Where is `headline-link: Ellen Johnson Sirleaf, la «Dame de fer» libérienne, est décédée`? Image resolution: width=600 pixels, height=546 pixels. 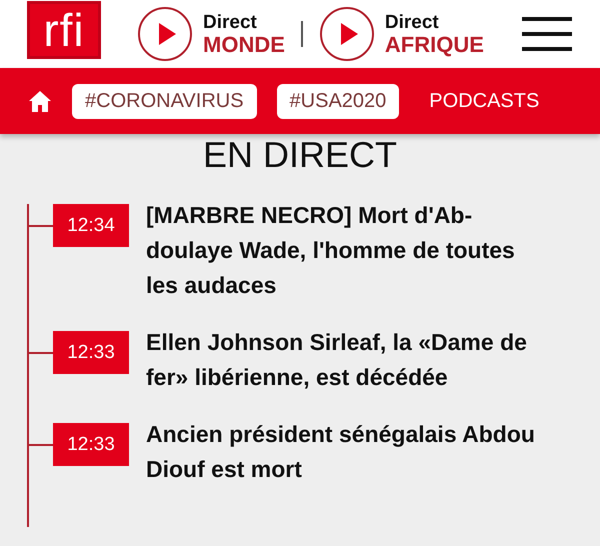 headline-link: Ellen Johnson Sirleaf, la «Dame de fer» libérienne, est décédée is located at coordinates (341, 360).